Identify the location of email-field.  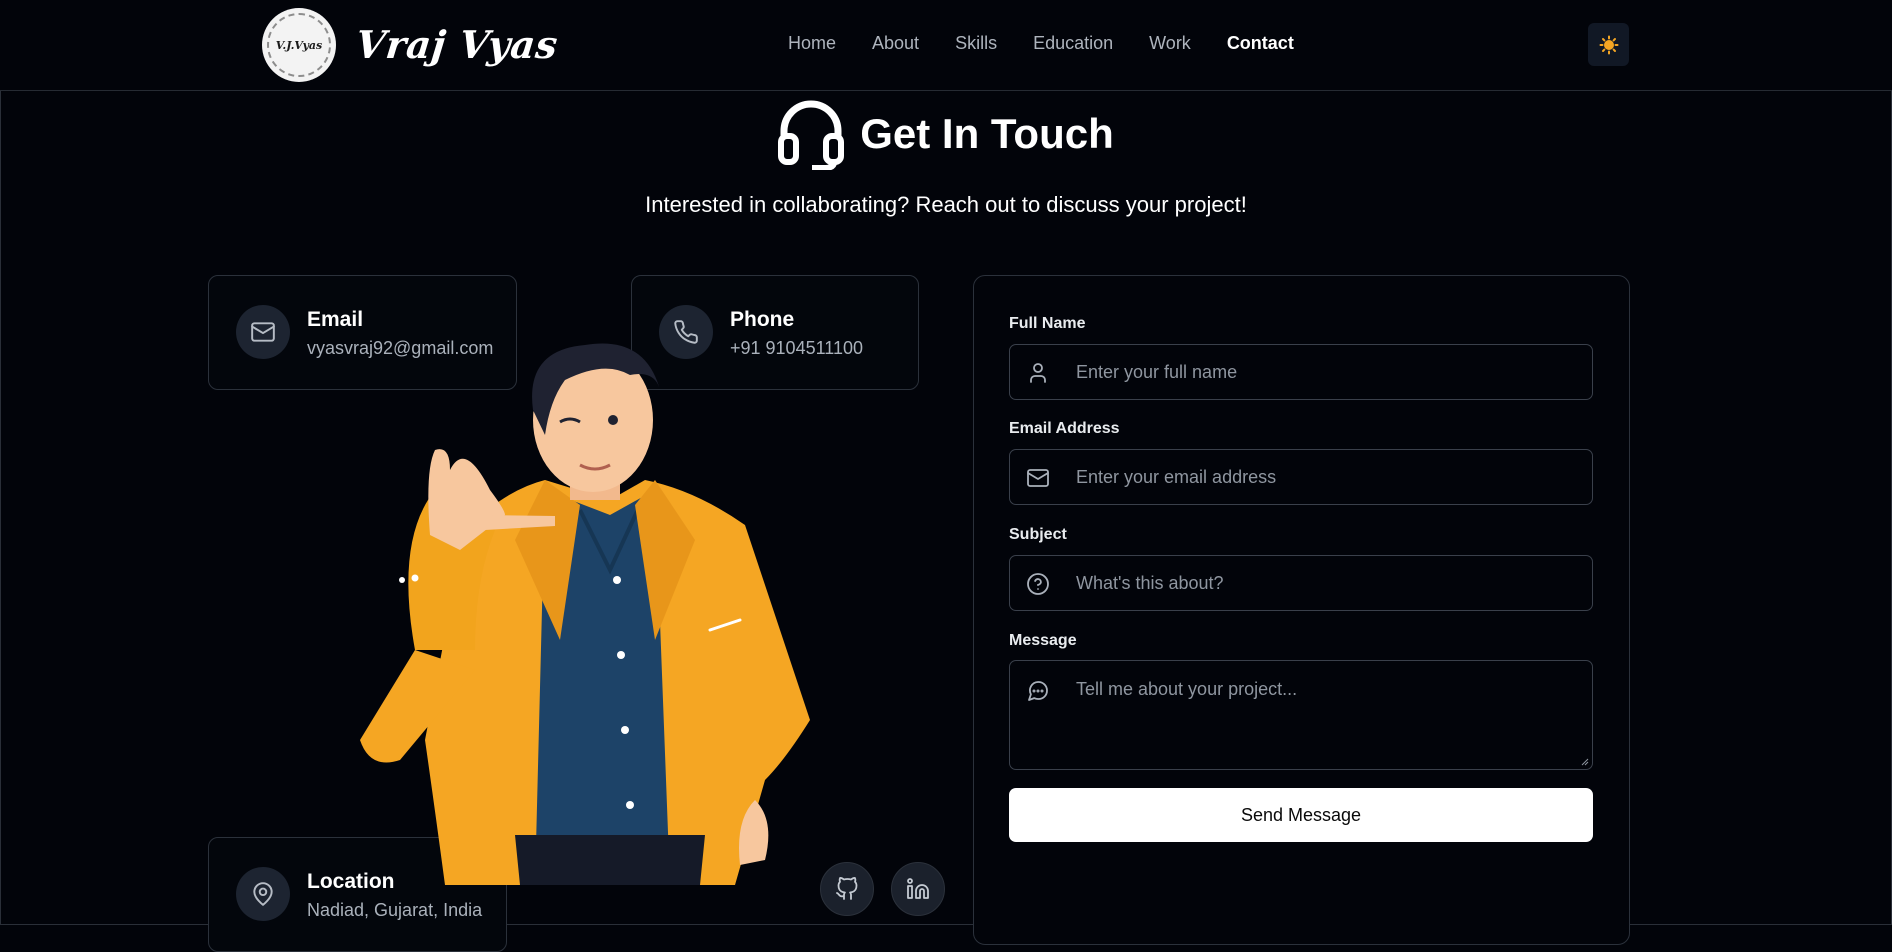
(1301, 477).